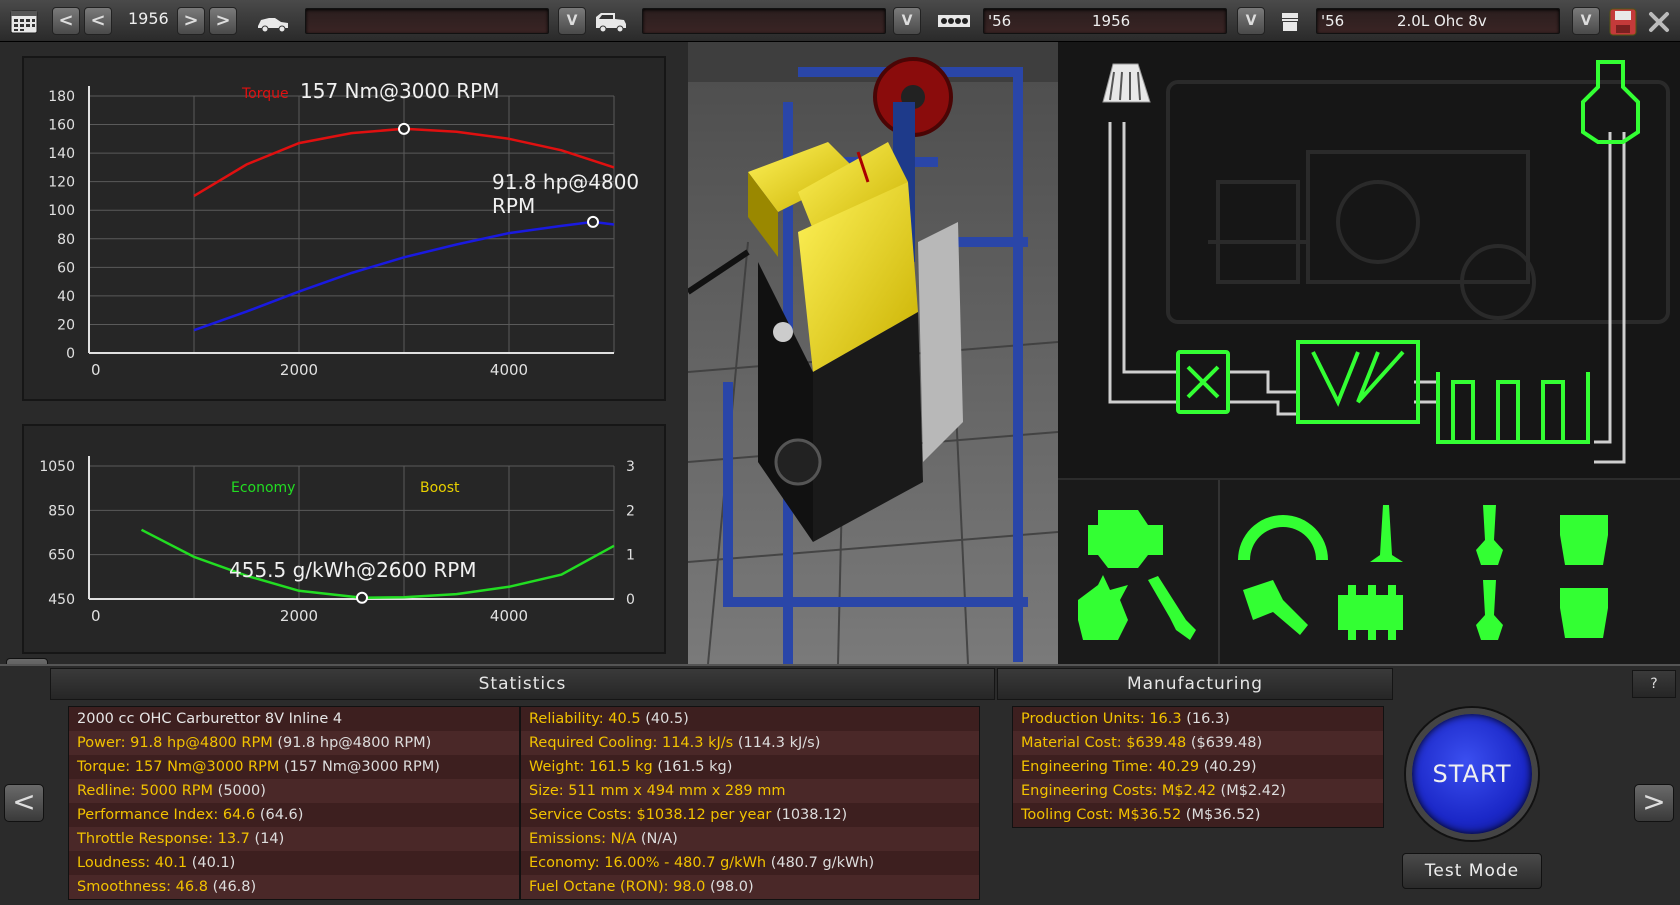 Image resolution: width=1680 pixels, height=905 pixels. What do you see at coordinates (331, 232) in the screenshot?
I see `torque-power-chart-svg: 0 20 40 60 80 100 120 140 160 180 0 2000 4000` at bounding box center [331, 232].